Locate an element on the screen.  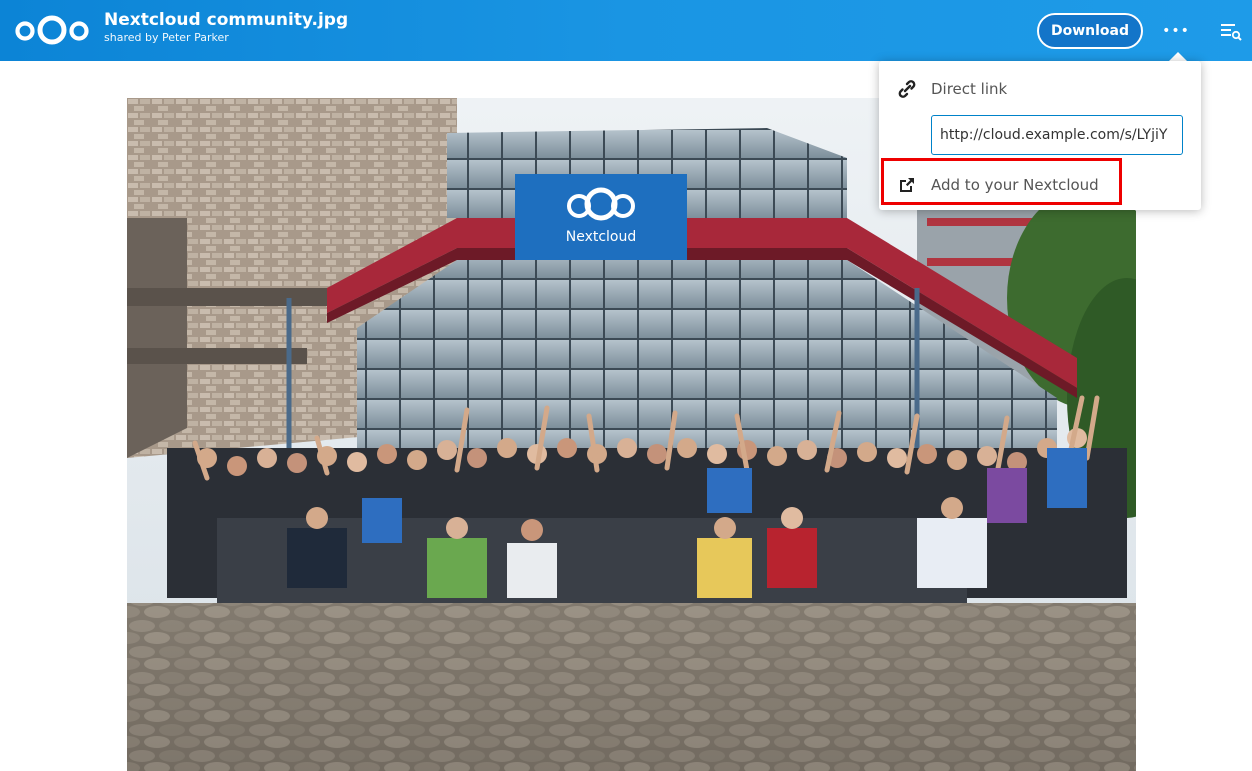
add-to-nextcloud-item: Add to your Nextcloud is located at coordinates (1040, 185).